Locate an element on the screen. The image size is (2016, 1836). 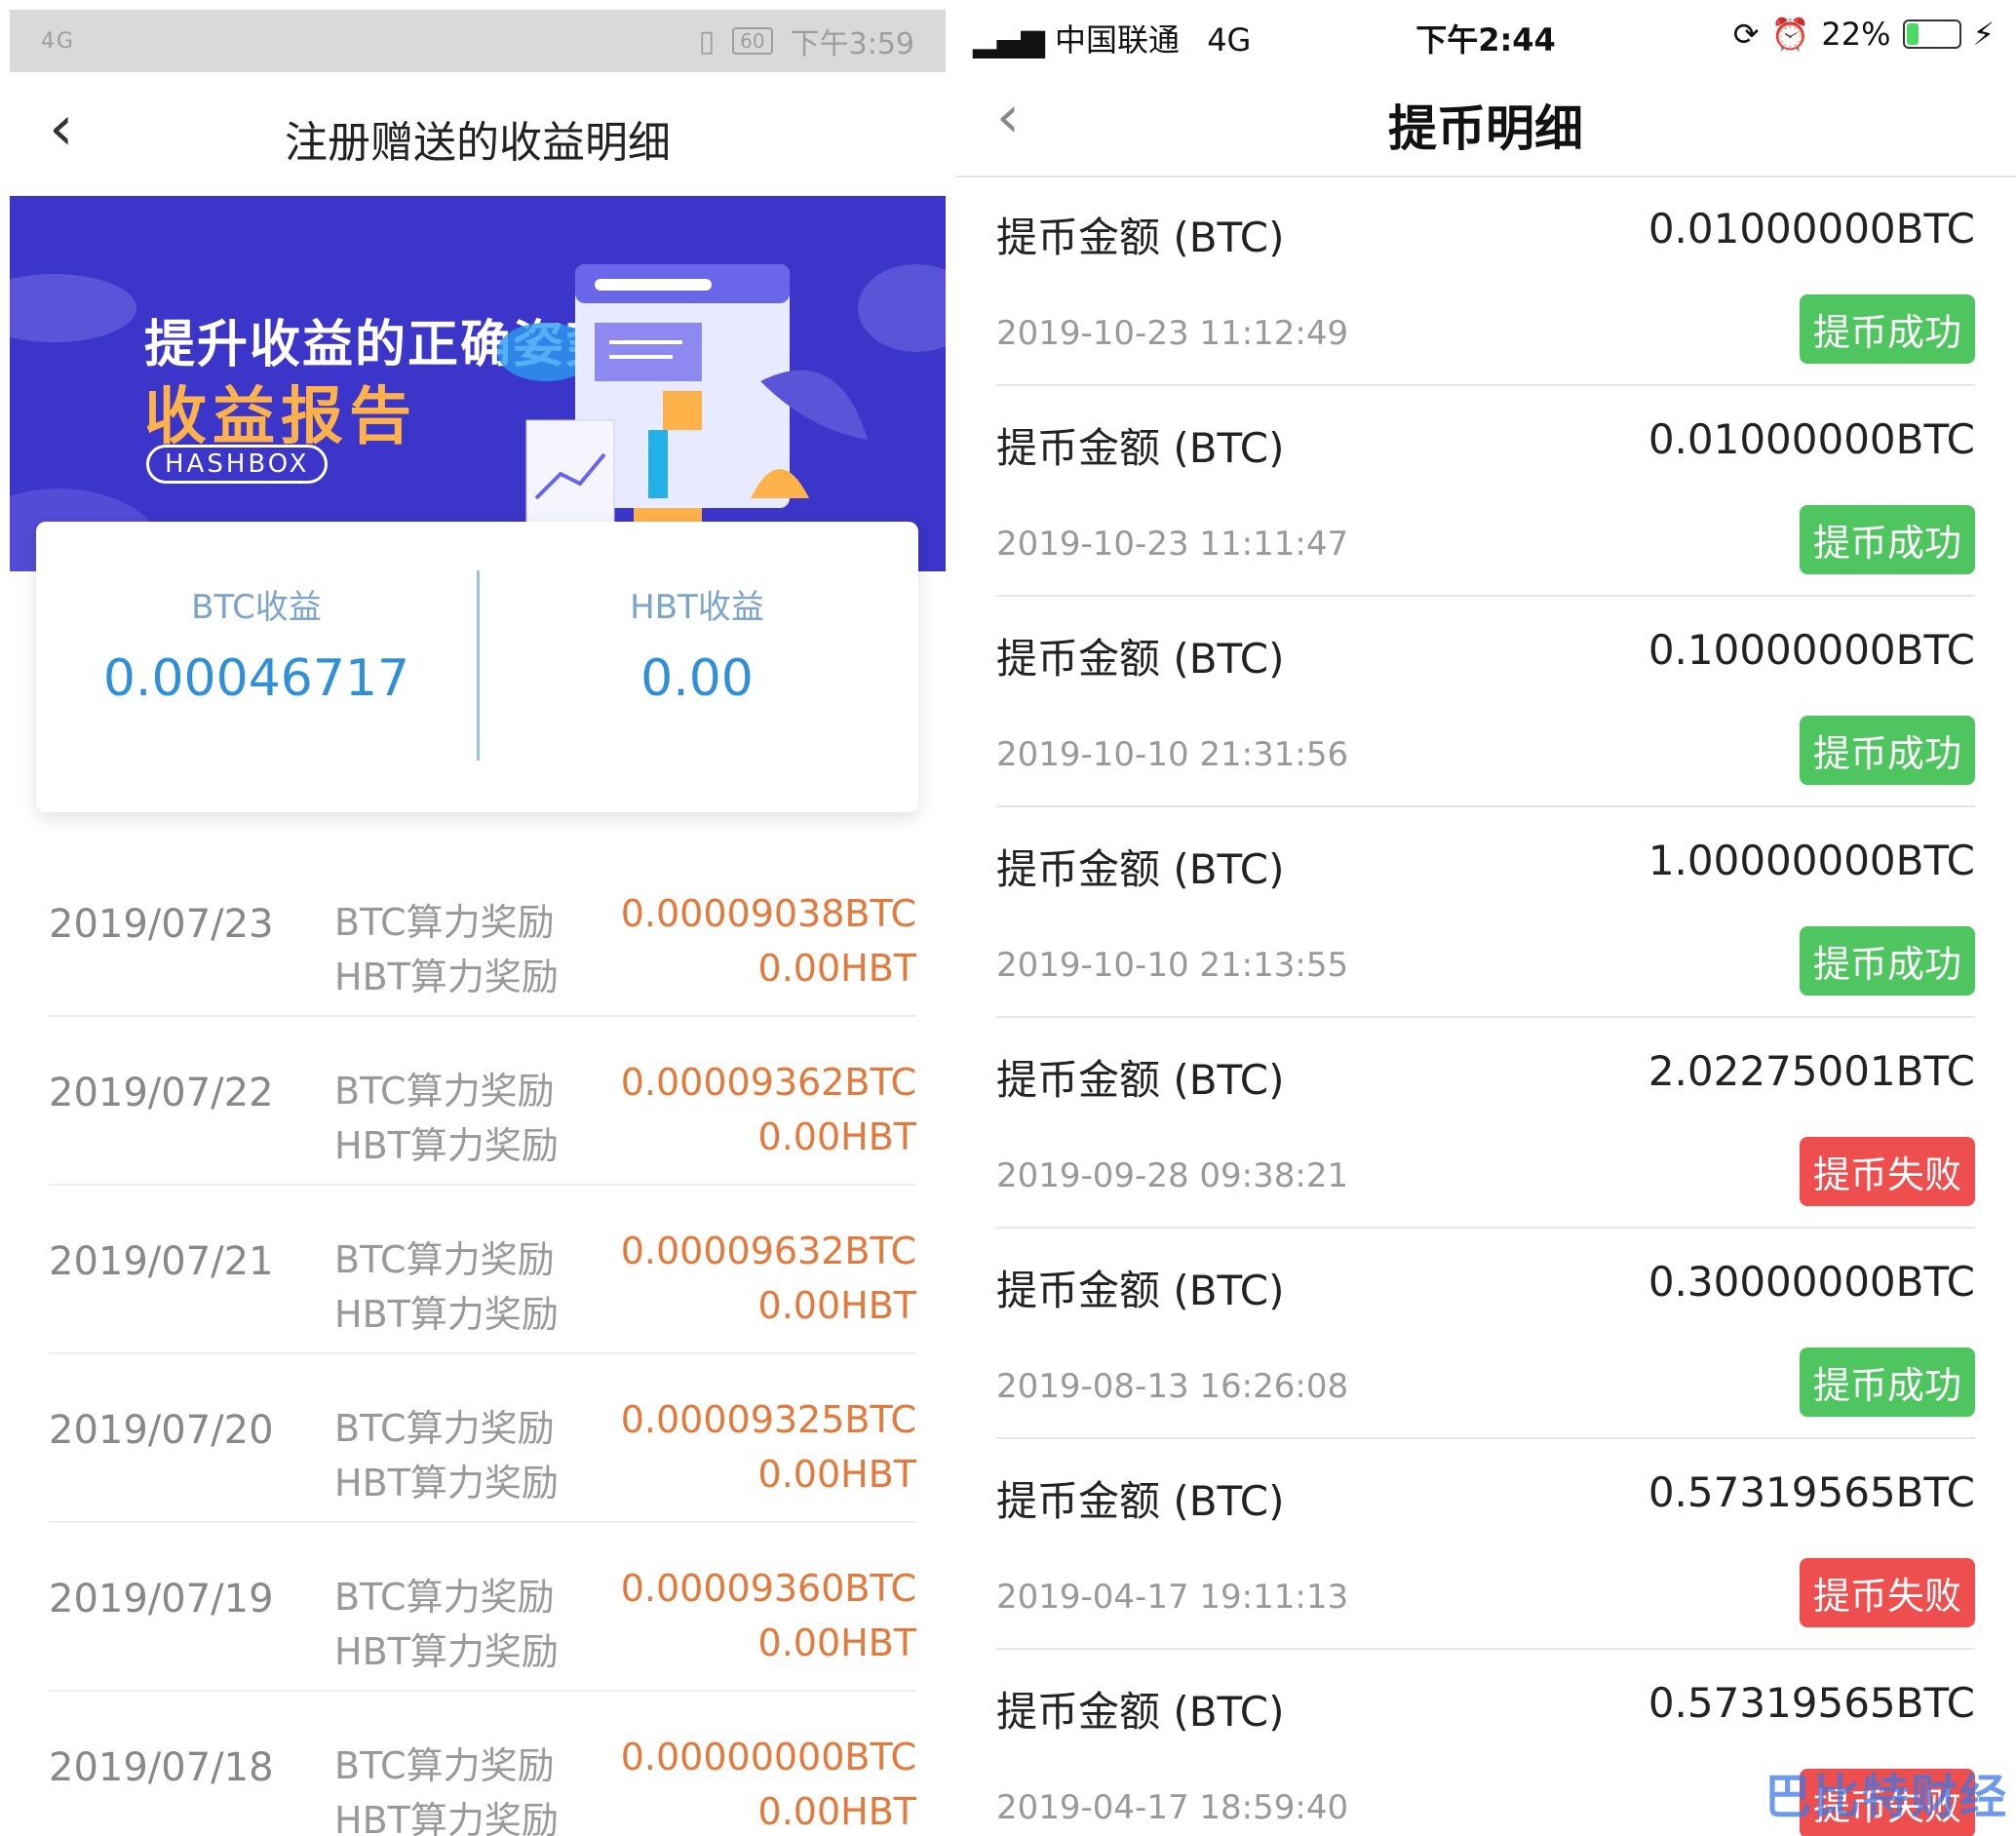
btc-reward-value: 0.00009360BTC is located at coordinates (768, 1588).